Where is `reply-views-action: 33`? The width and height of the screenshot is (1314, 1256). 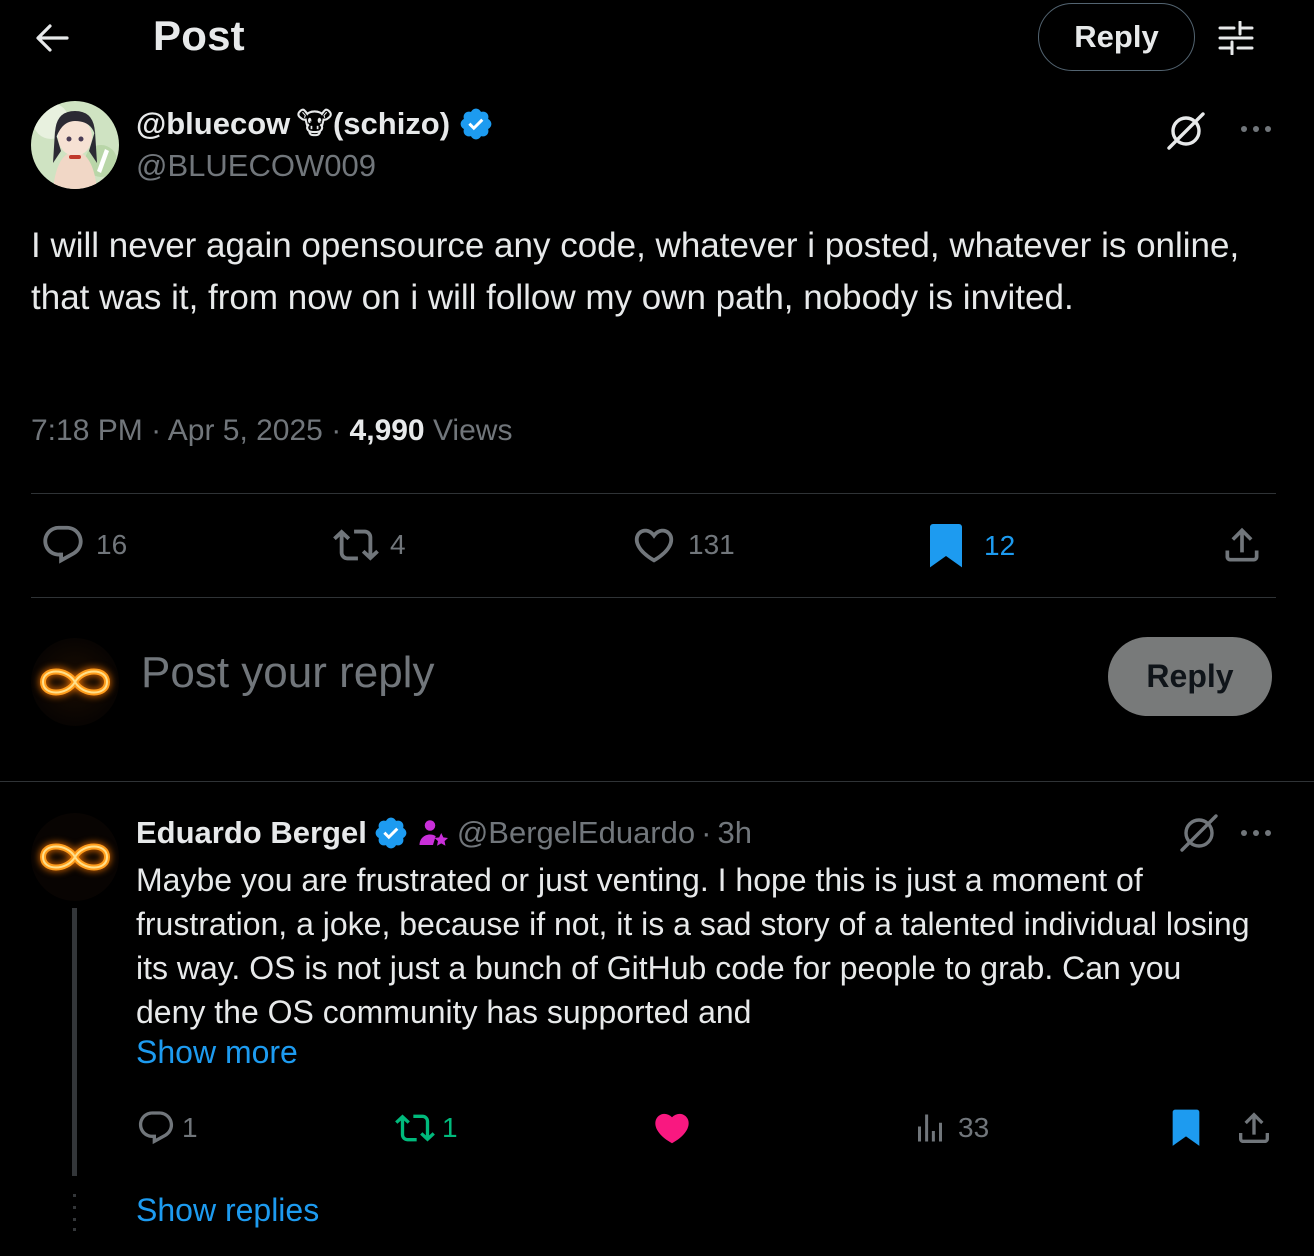 reply-views-action: 33 is located at coordinates (950, 1128).